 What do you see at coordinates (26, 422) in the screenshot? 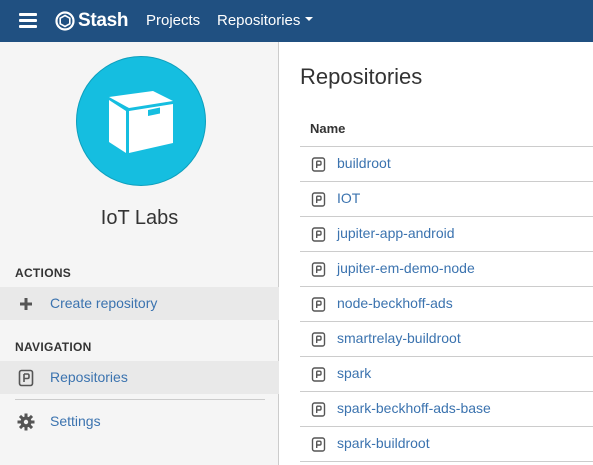
I see `gear-icon` at bounding box center [26, 422].